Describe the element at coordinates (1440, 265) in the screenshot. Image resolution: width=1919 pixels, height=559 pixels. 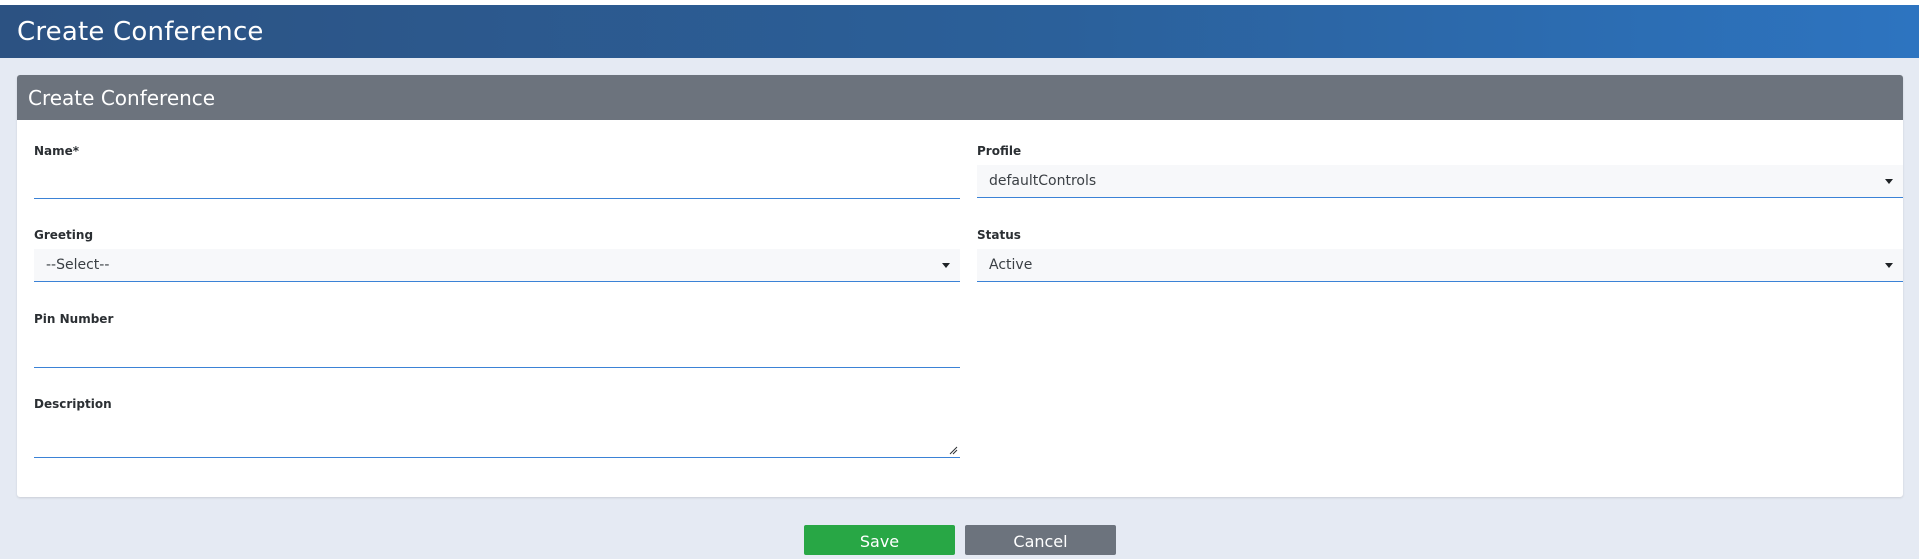
I see `status-select: Active` at that location.